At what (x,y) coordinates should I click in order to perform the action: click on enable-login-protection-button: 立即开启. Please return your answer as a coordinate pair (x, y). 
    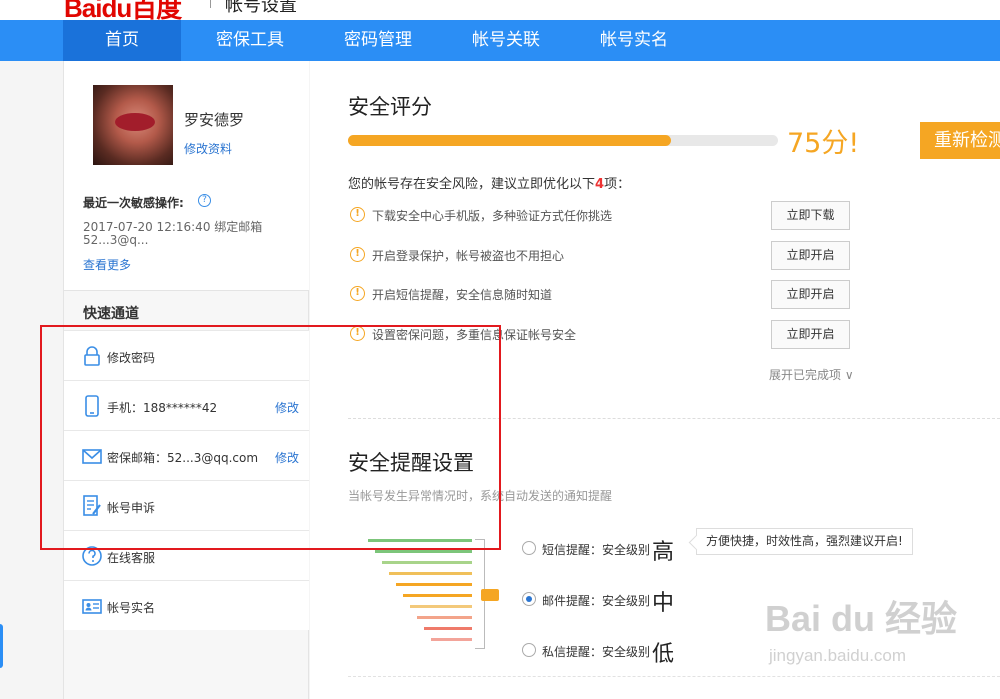
    Looking at the image, I should click on (810, 255).